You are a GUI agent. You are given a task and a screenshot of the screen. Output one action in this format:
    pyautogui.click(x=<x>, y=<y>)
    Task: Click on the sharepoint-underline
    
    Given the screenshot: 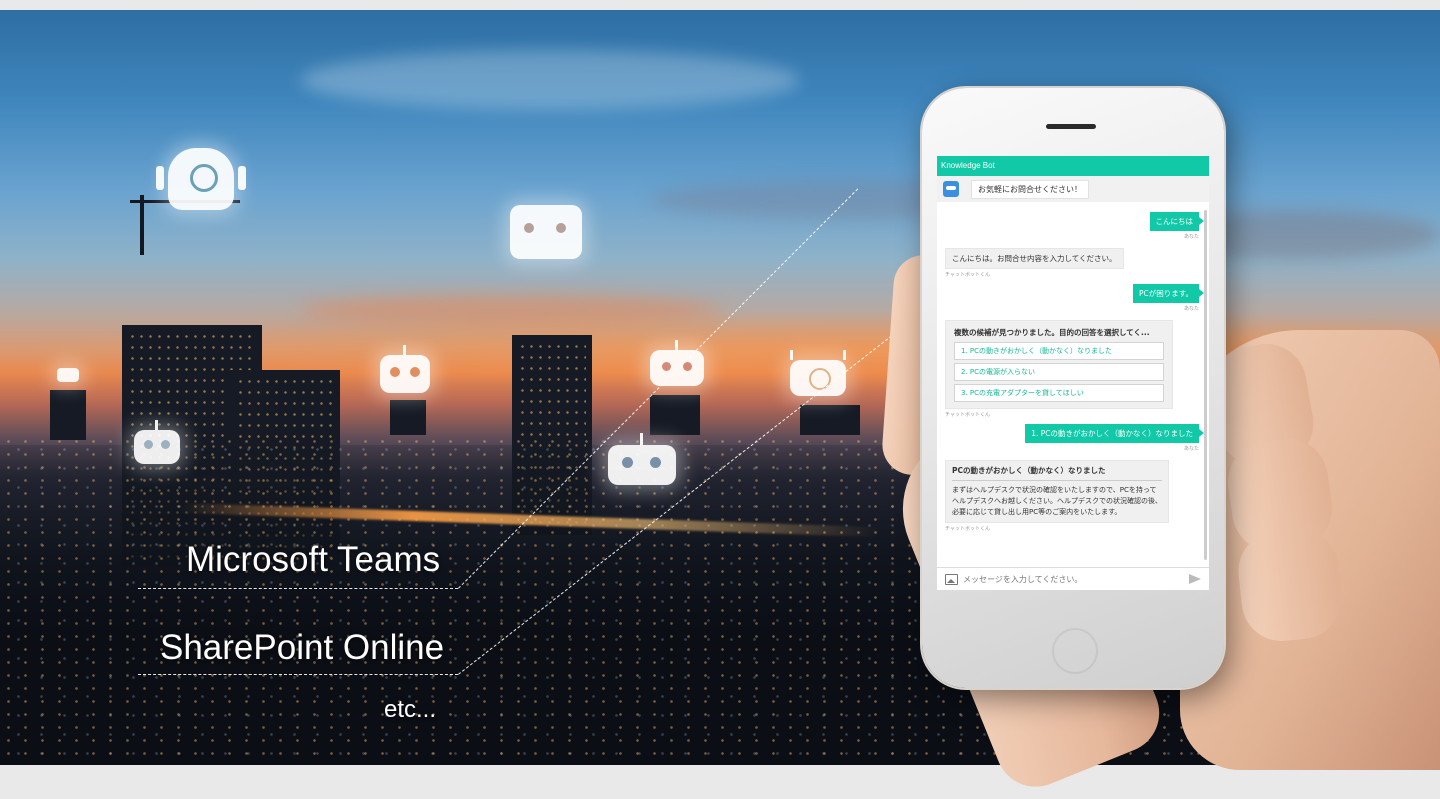 What is the action you would take?
    pyautogui.click(x=298, y=674)
    